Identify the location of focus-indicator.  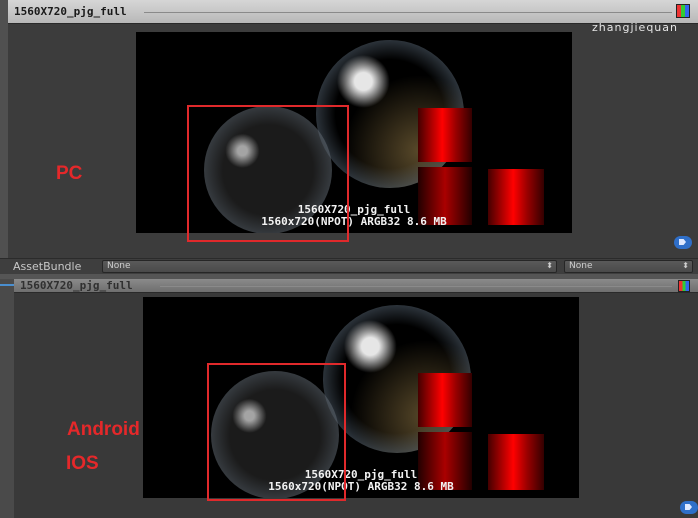
(7, 285).